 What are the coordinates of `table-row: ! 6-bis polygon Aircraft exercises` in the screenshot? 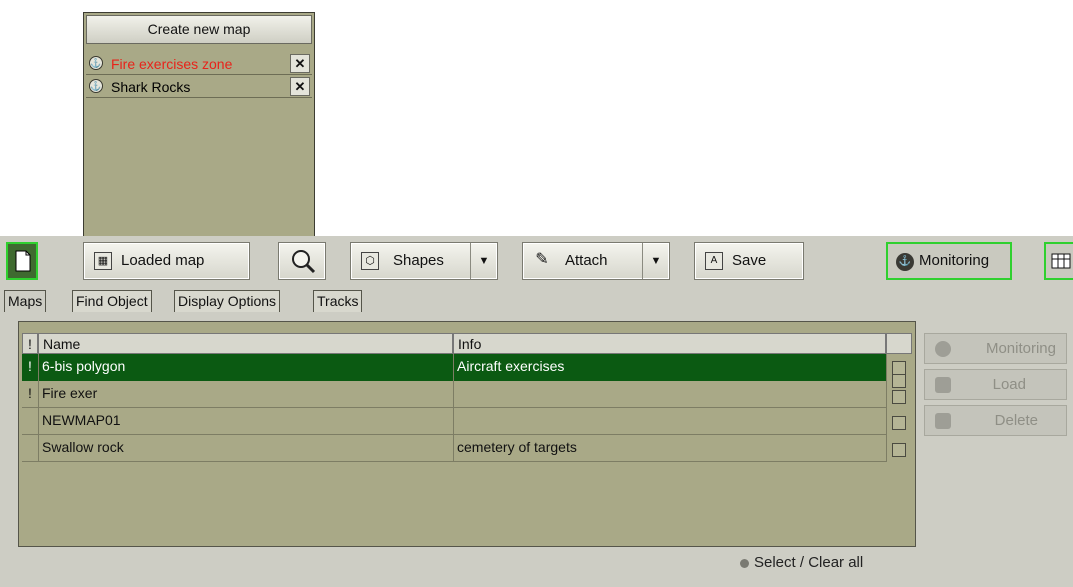 It's located at (454, 367).